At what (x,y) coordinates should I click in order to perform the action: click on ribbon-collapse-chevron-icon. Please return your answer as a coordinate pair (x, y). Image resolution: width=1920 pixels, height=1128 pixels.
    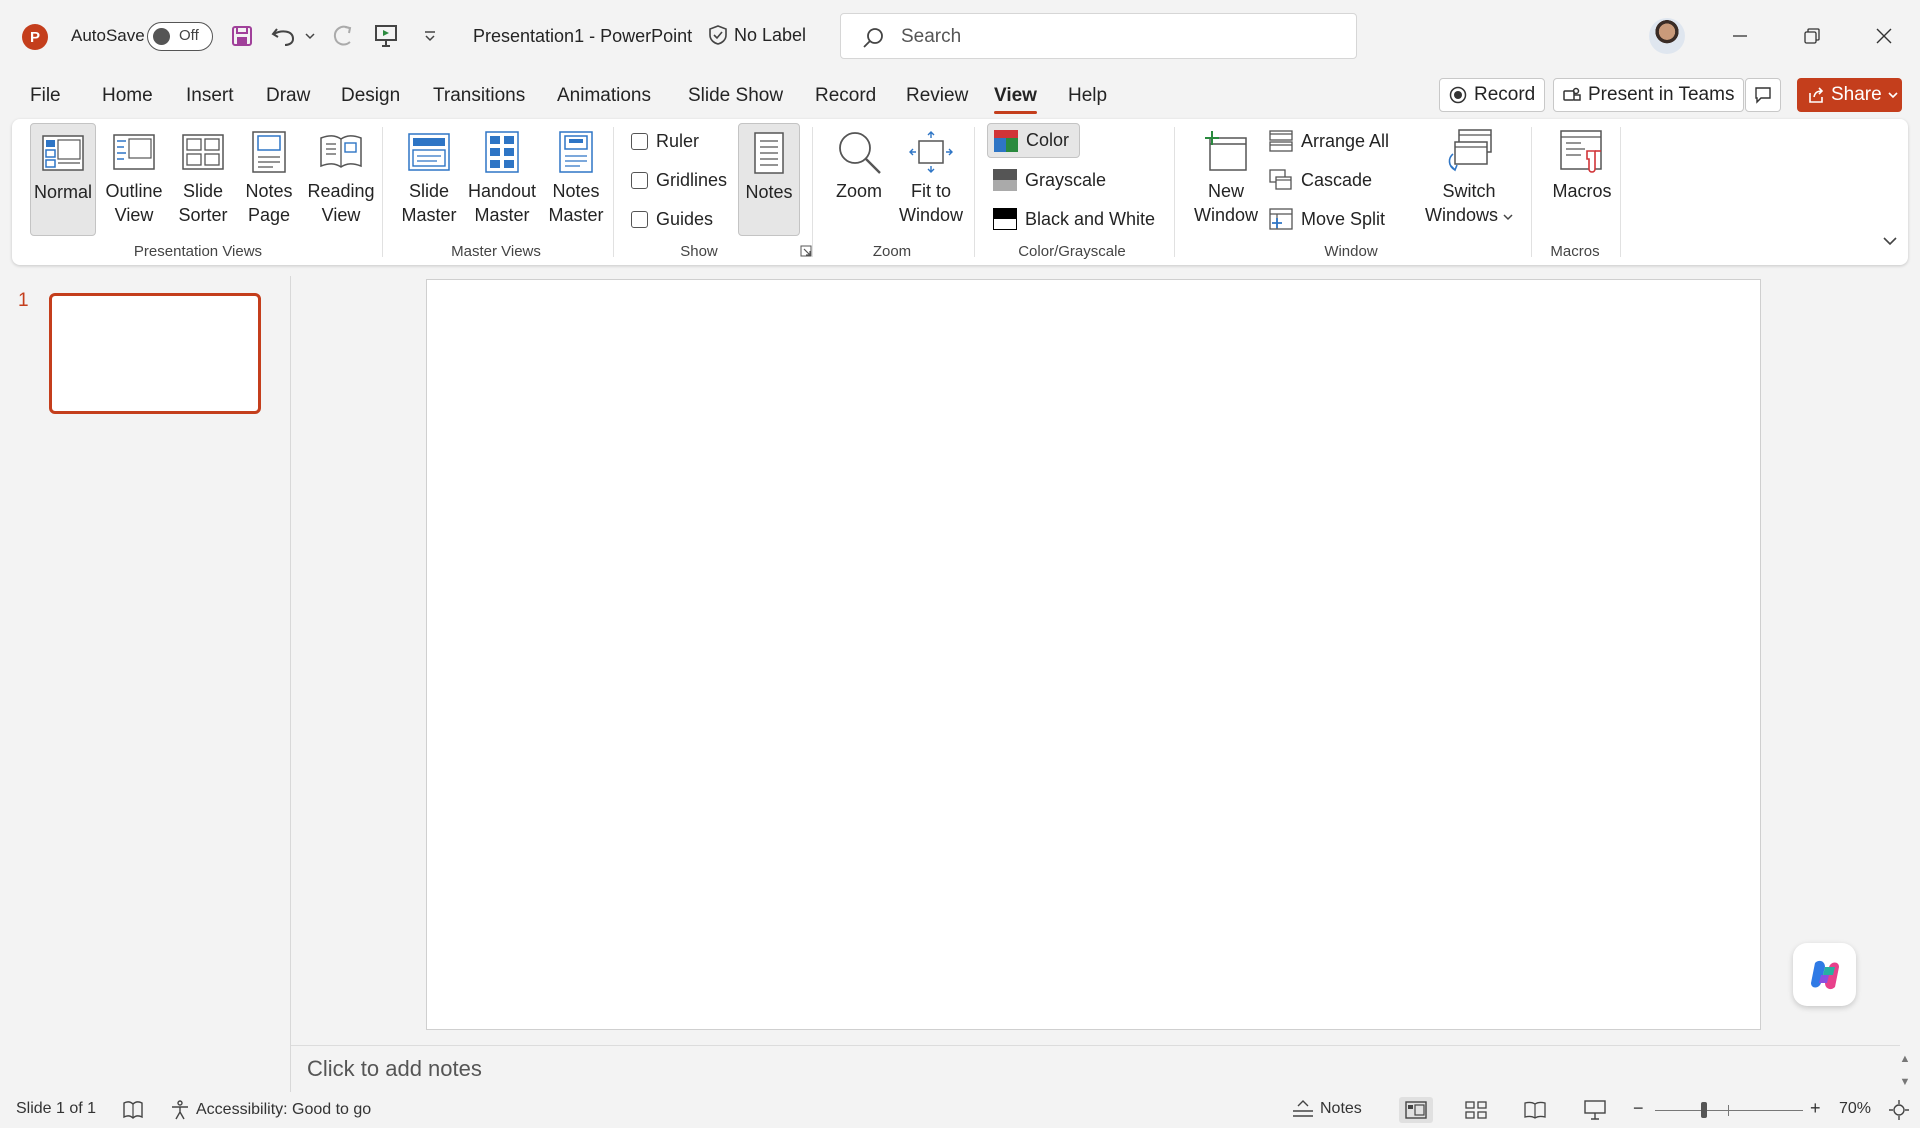
    Looking at the image, I should click on (1890, 241).